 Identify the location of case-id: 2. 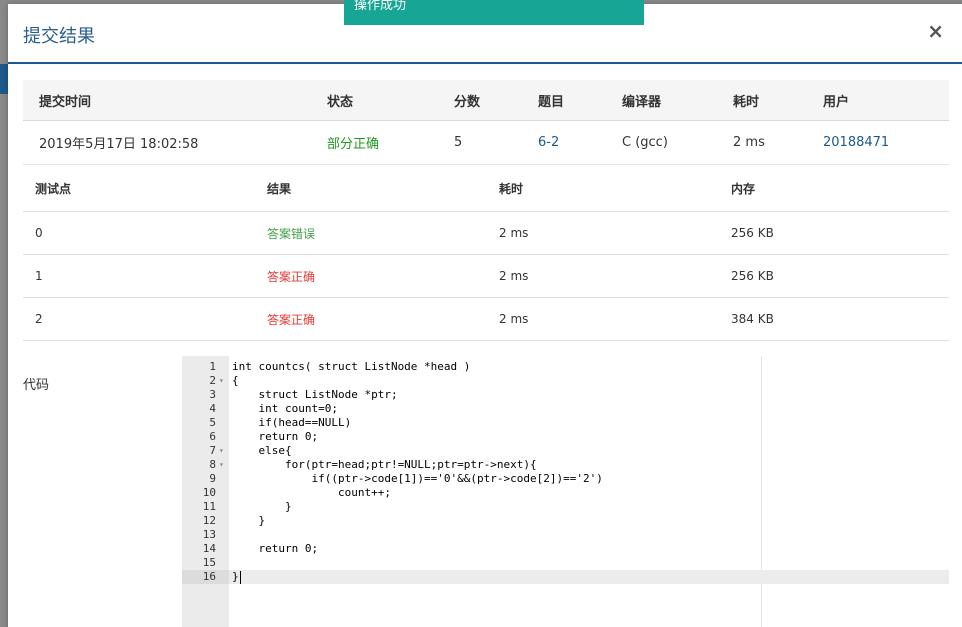
(139, 319).